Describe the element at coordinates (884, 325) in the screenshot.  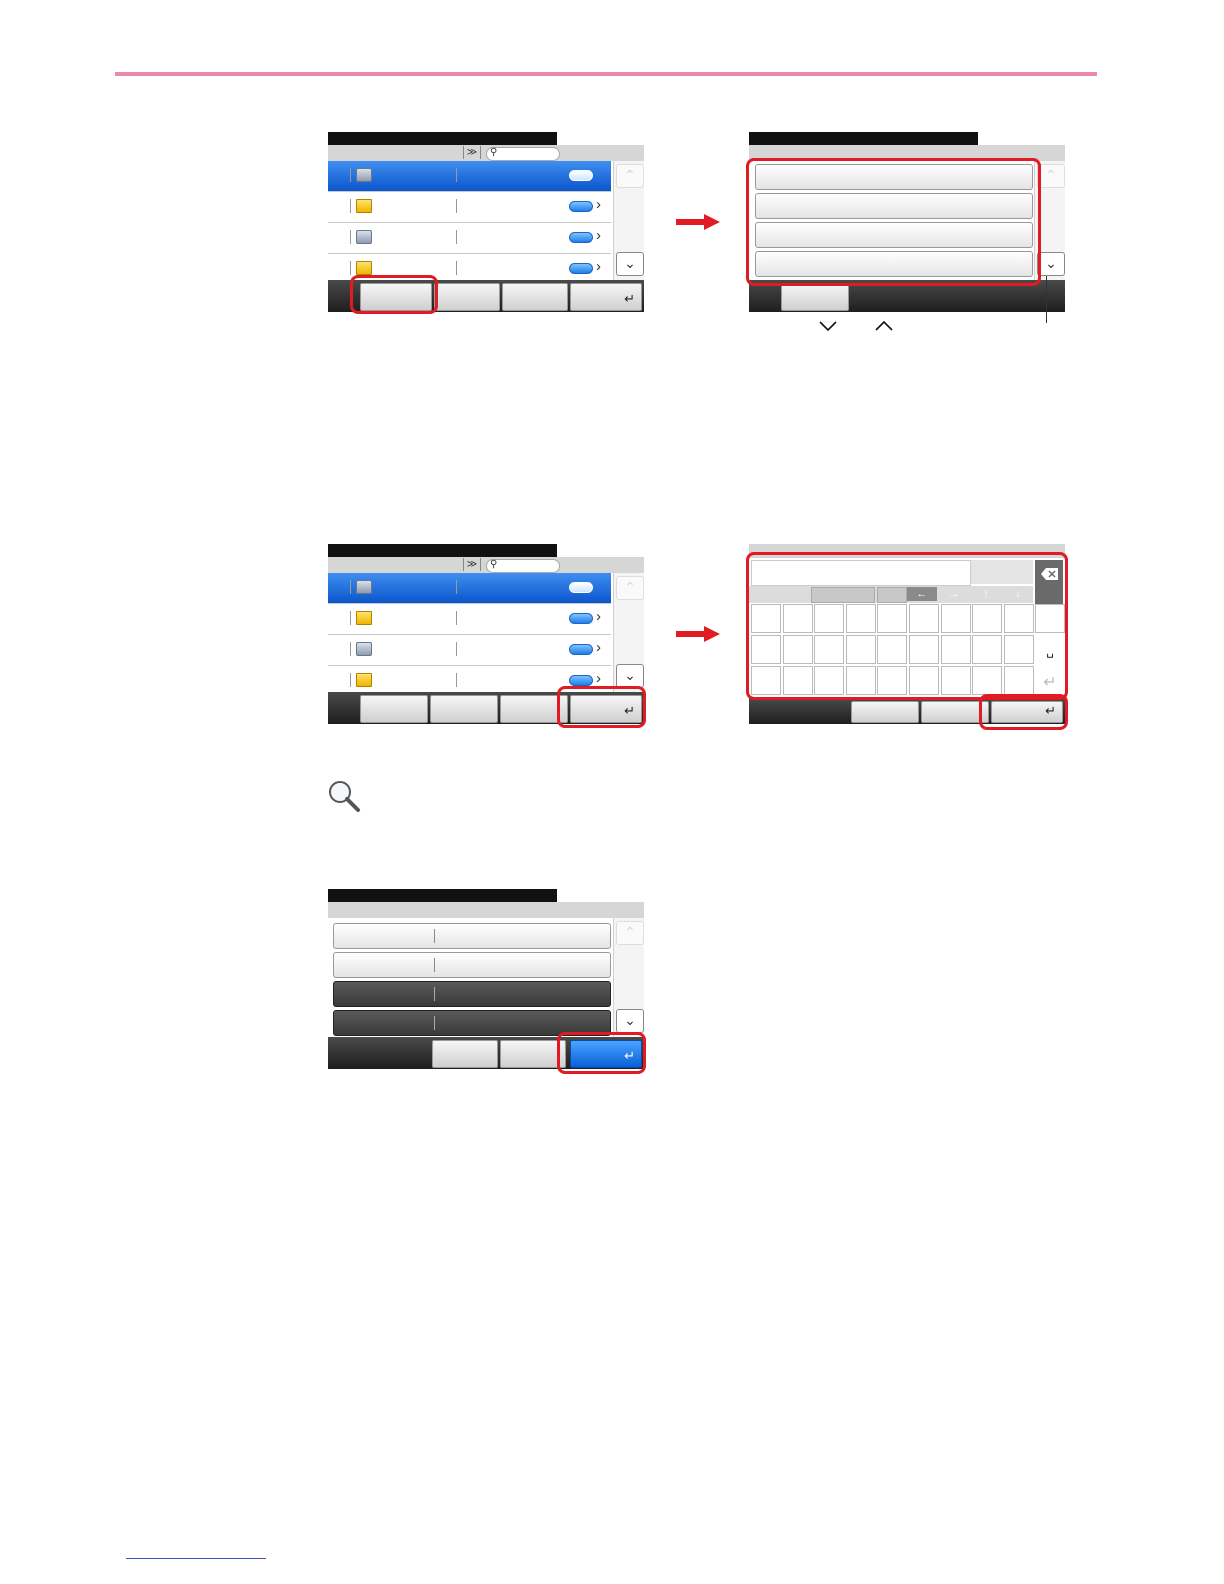
I see `chevron-up-icon` at that location.